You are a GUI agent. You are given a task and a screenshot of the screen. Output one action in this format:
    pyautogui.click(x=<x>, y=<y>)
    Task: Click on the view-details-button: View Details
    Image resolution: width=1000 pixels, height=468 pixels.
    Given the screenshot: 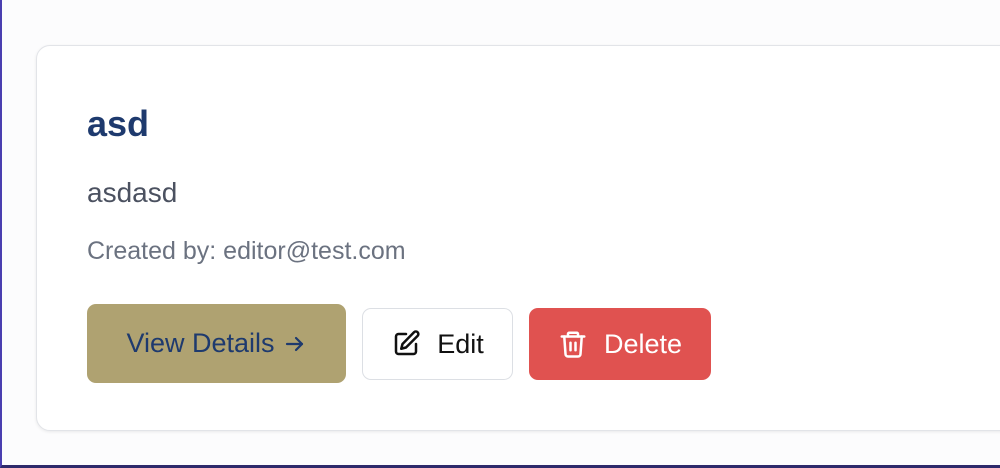 What is the action you would take?
    pyautogui.click(x=216, y=343)
    